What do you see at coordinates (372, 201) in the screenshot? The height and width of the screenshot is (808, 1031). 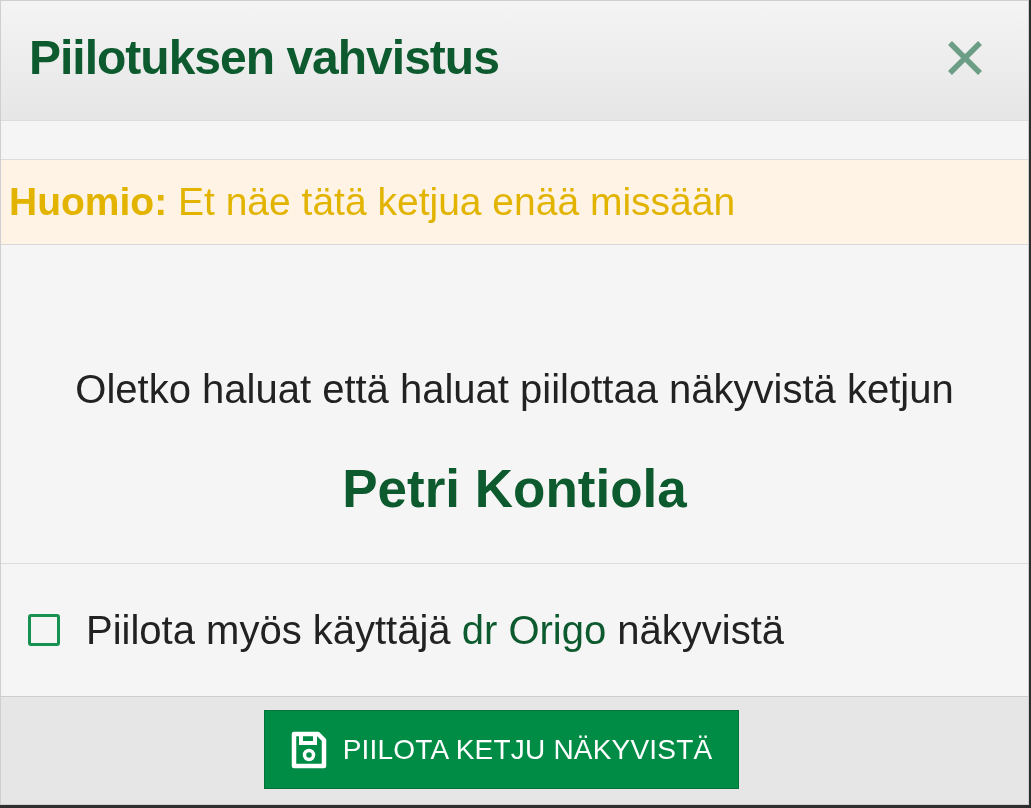 I see `warning-text: Huomio: Et näe tätä ketjua enää missään` at bounding box center [372, 201].